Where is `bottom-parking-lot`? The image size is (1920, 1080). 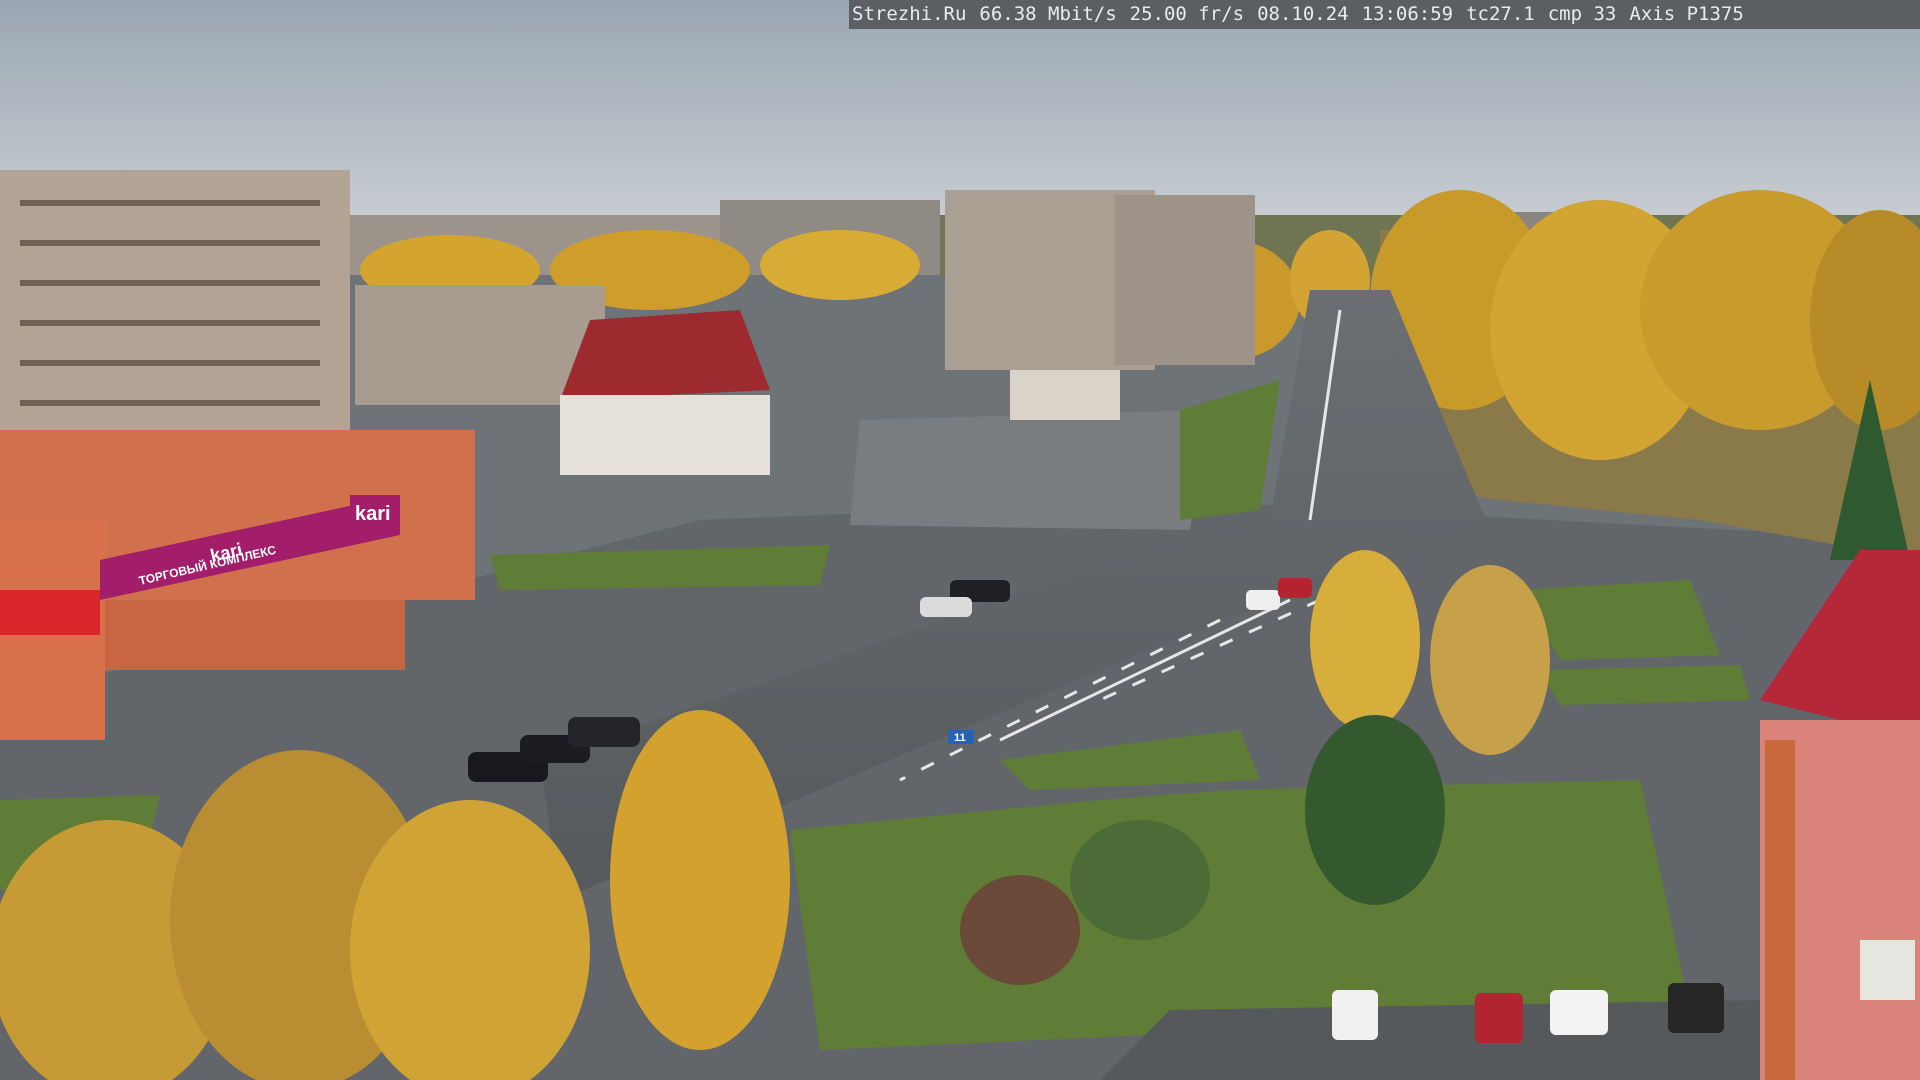
bottom-parking-lot is located at coordinates (1430, 1040).